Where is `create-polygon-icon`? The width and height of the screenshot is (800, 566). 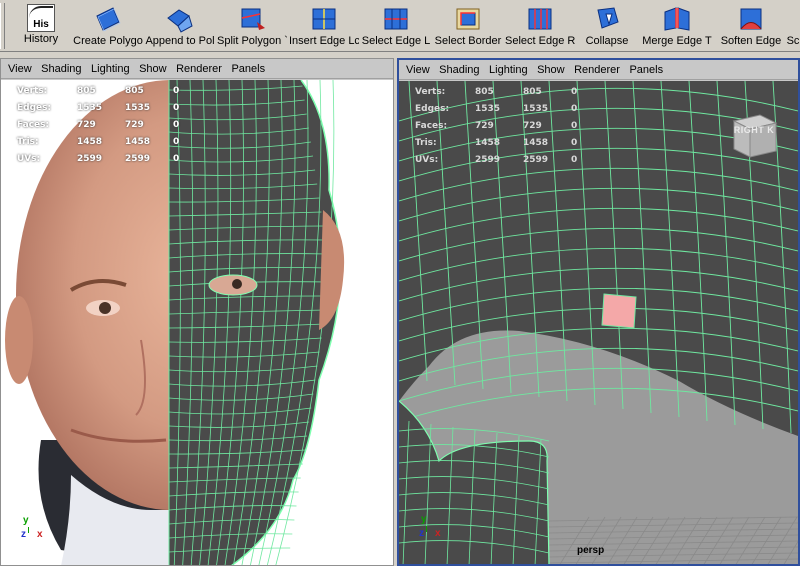
create-polygon-icon is located at coordinates (108, 19).